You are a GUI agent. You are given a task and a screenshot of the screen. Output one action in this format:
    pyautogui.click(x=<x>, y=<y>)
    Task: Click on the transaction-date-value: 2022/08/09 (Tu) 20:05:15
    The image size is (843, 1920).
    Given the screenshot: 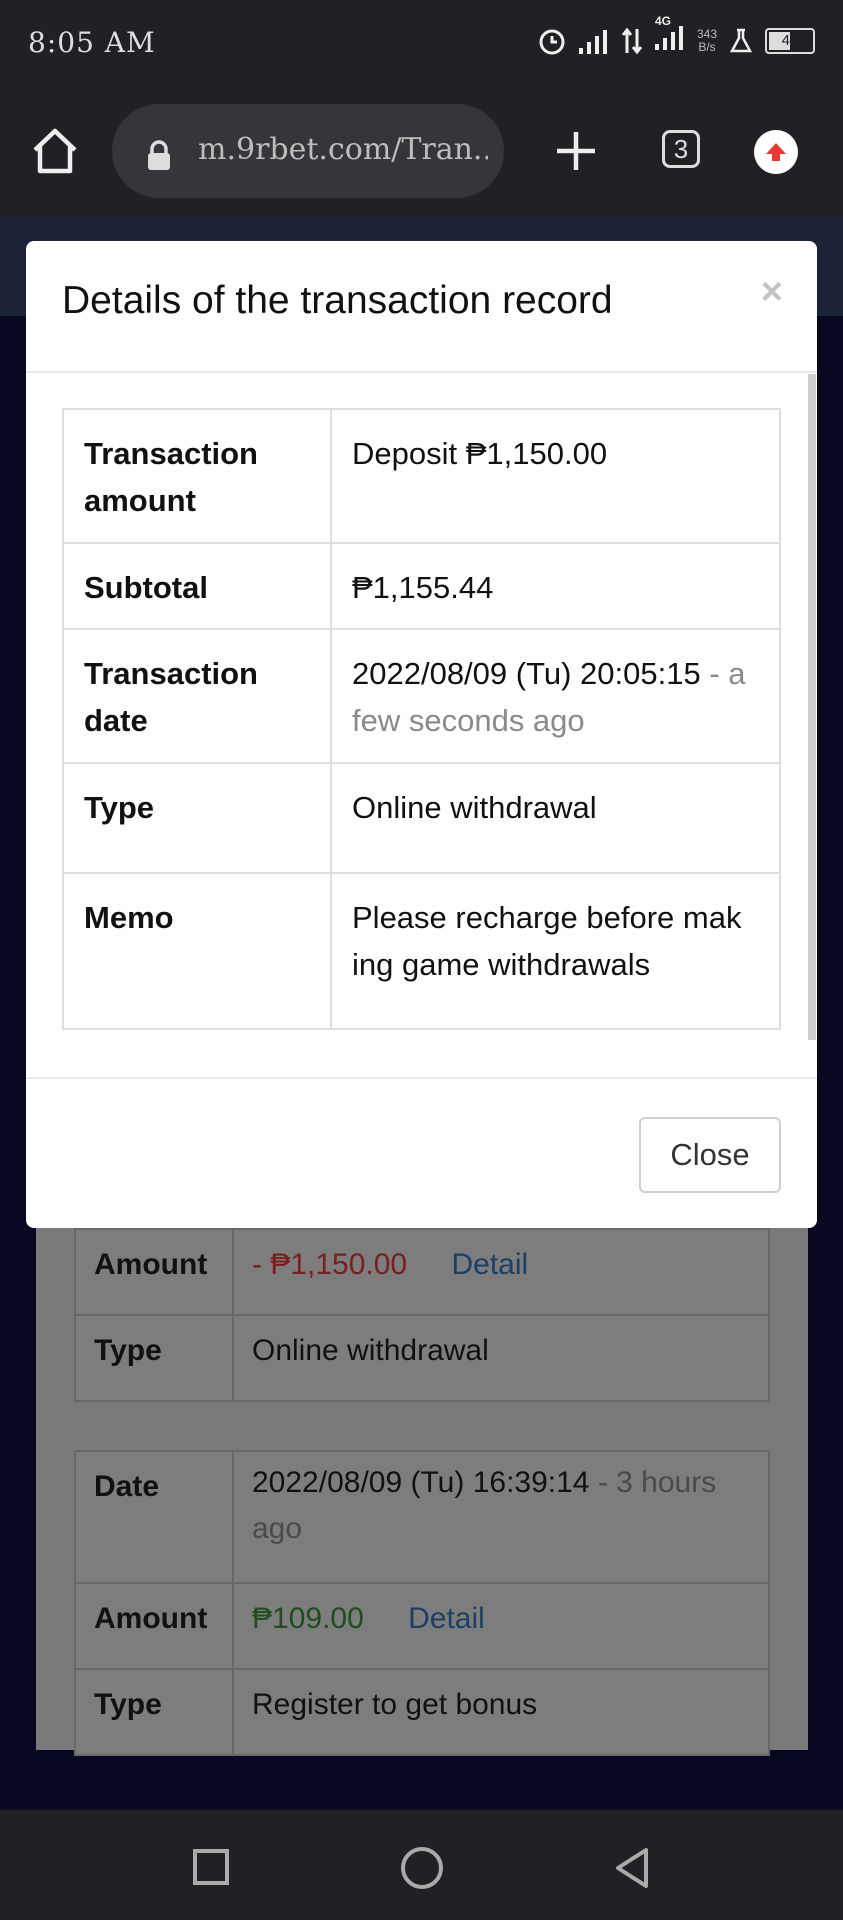 What is the action you would take?
    pyautogui.click(x=526, y=673)
    